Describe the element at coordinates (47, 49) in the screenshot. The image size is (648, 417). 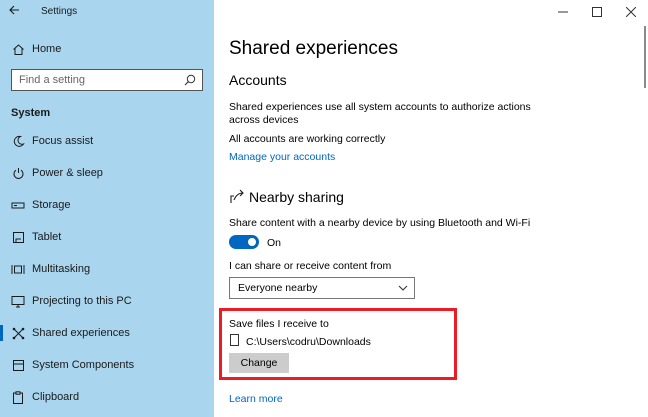
I see `sidebar-item-label: Home` at that location.